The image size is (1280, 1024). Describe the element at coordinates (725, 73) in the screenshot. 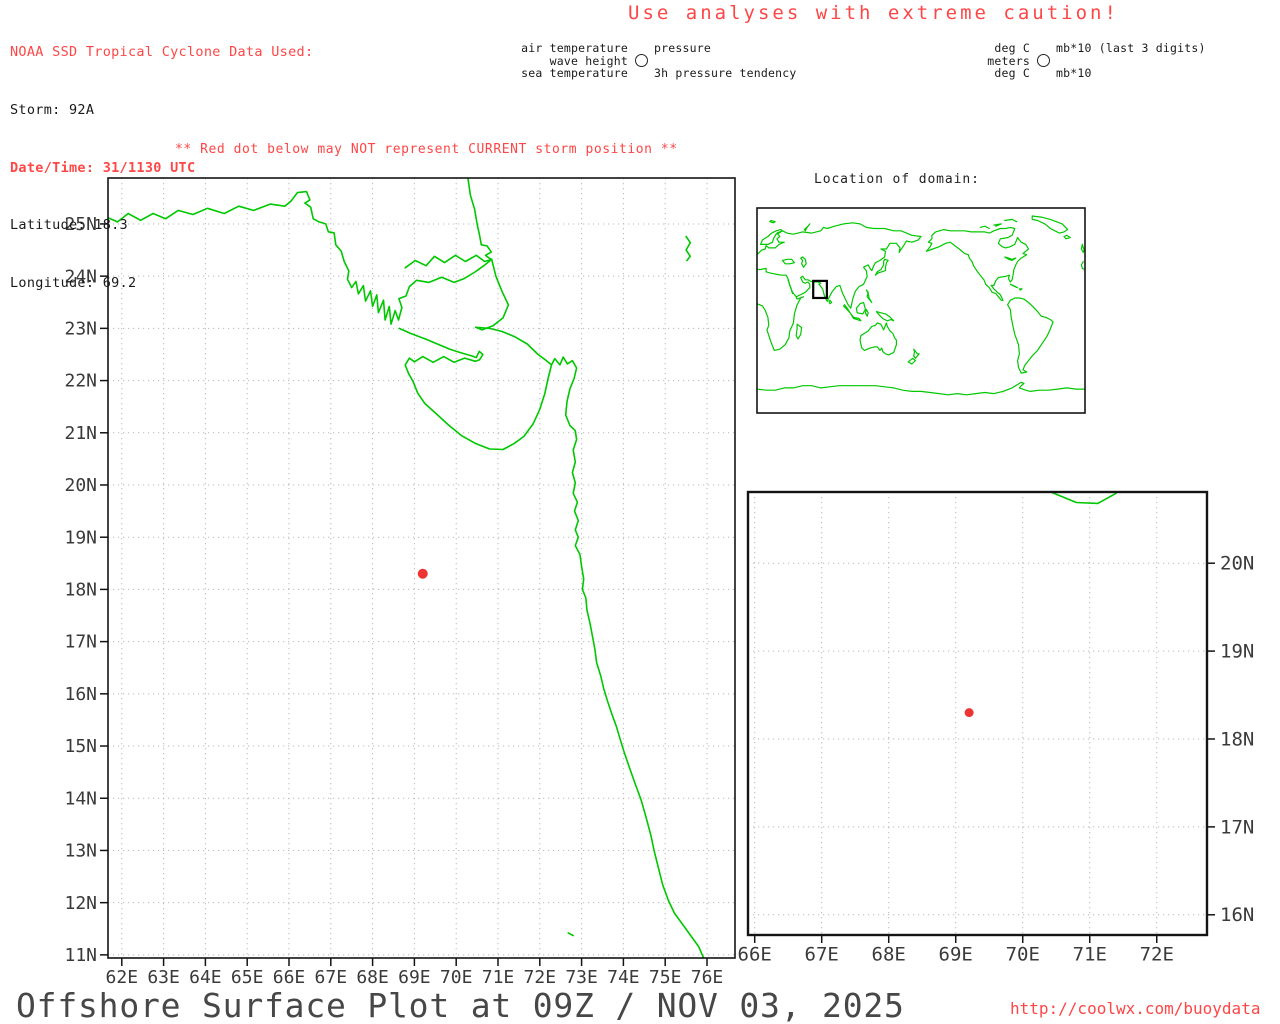

I see `legend-pressure-tendency-label: 3h pressure tendency` at that location.